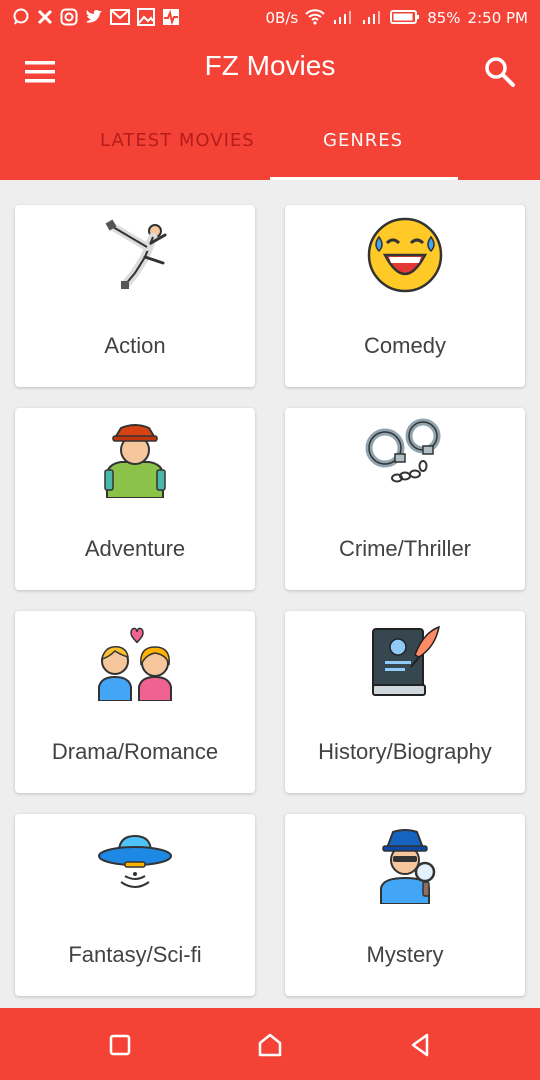 This screenshot has height=1080, width=540. What do you see at coordinates (135, 345) in the screenshot?
I see `genre-label: Action` at bounding box center [135, 345].